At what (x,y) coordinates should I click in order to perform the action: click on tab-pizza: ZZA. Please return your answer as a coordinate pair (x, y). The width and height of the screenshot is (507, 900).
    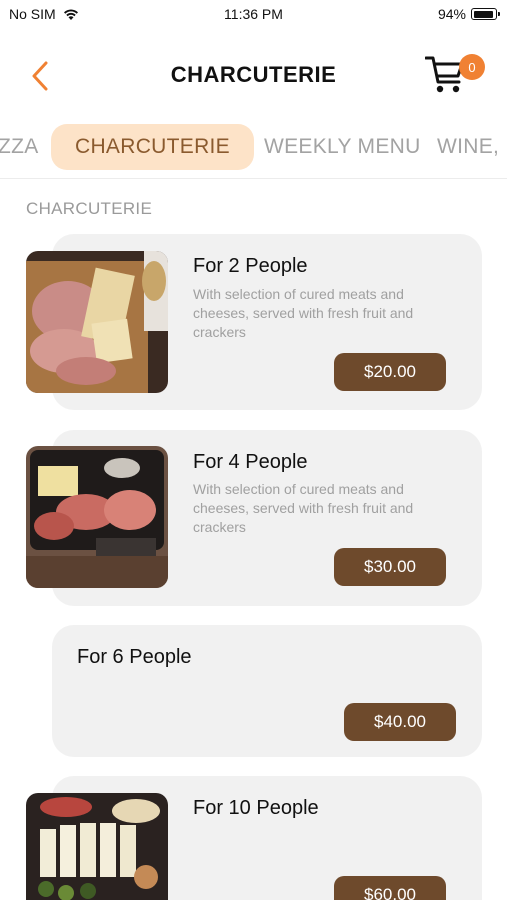
    Looking at the image, I should click on (19, 147).